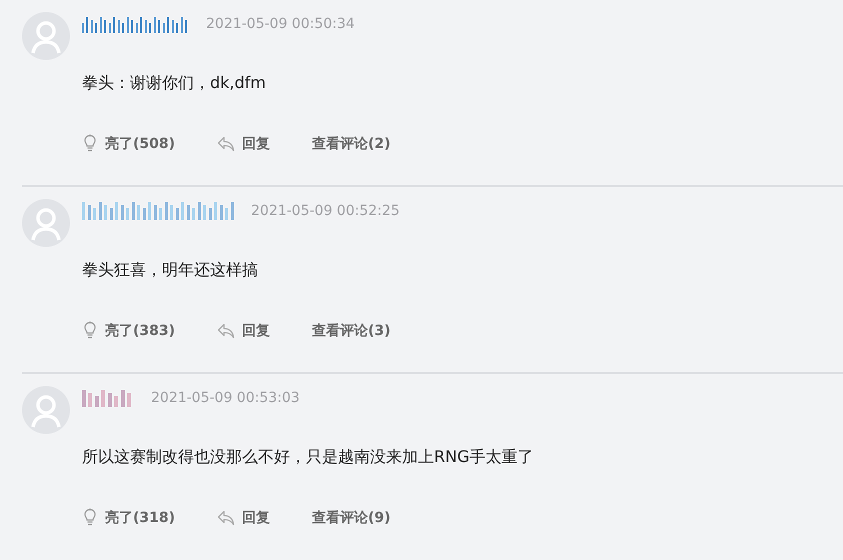 This screenshot has height=560, width=843. Describe the element at coordinates (280, 24) in the screenshot. I see `comment-time: 2021-05-09 00:50:34` at that location.